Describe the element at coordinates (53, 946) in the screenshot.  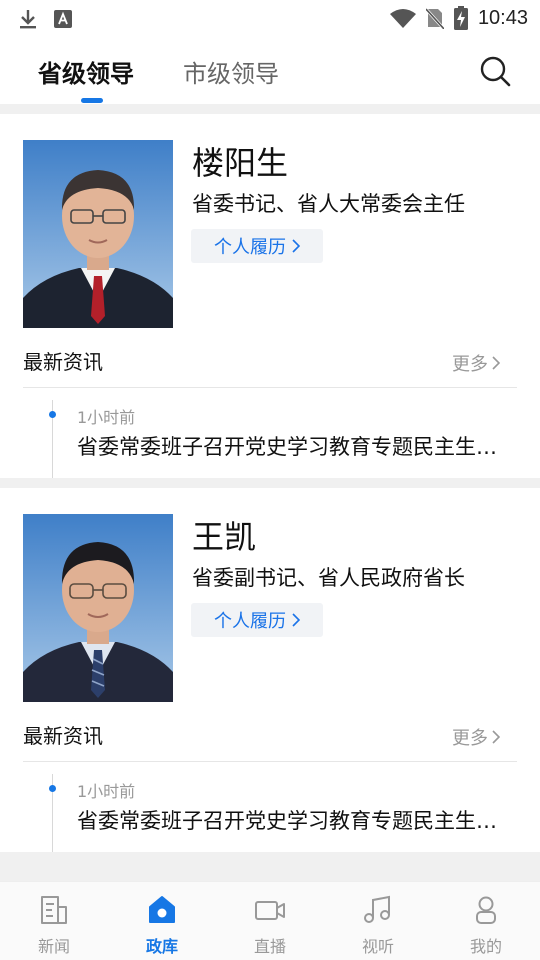
I see `nav-label: 新闻` at that location.